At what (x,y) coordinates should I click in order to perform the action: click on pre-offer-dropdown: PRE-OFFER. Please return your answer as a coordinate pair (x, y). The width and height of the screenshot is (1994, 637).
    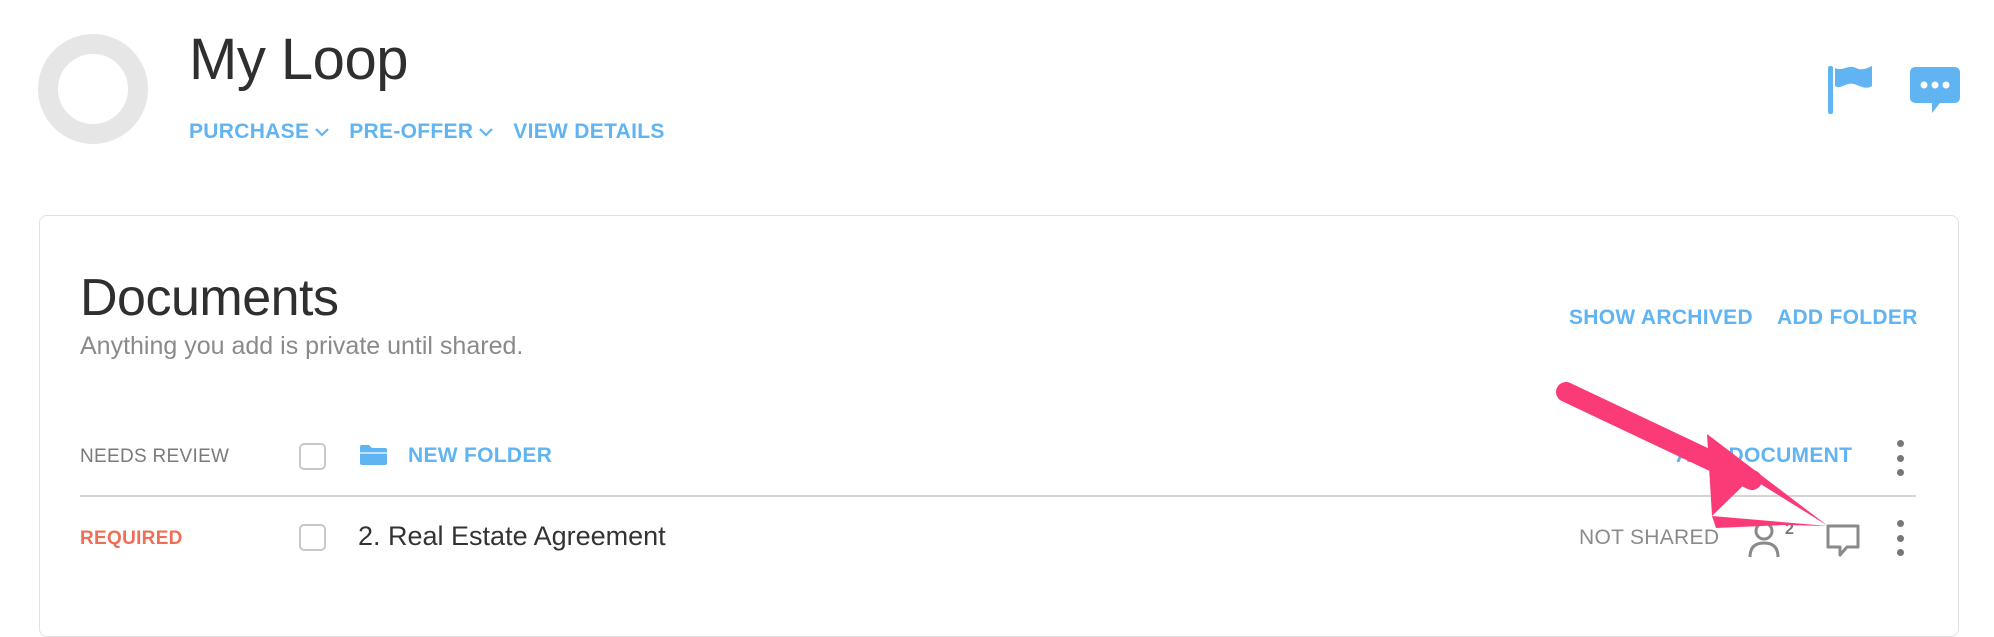
    Looking at the image, I should click on (421, 132).